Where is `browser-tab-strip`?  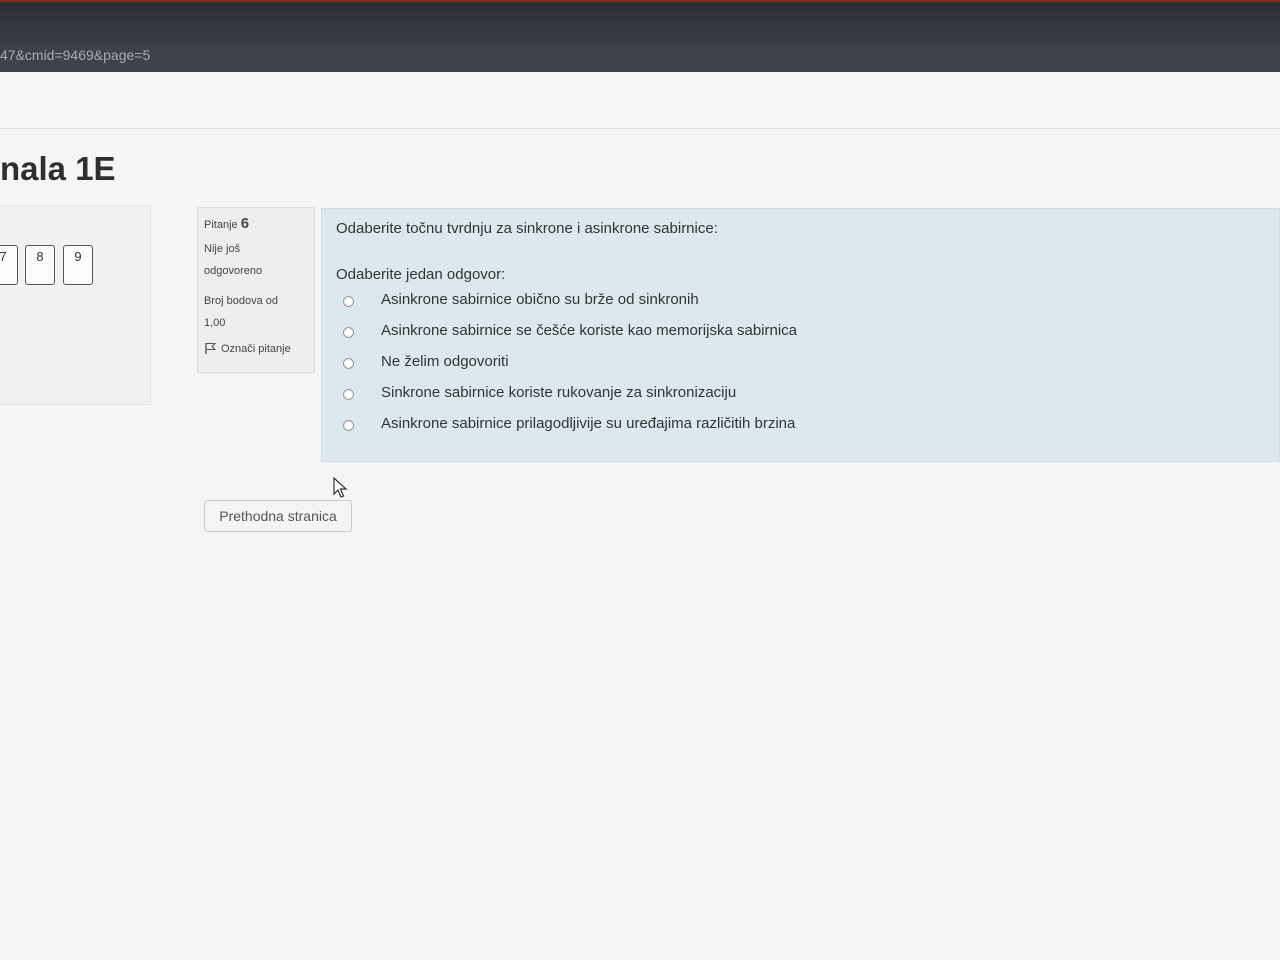
browser-tab-strip is located at coordinates (640, 22).